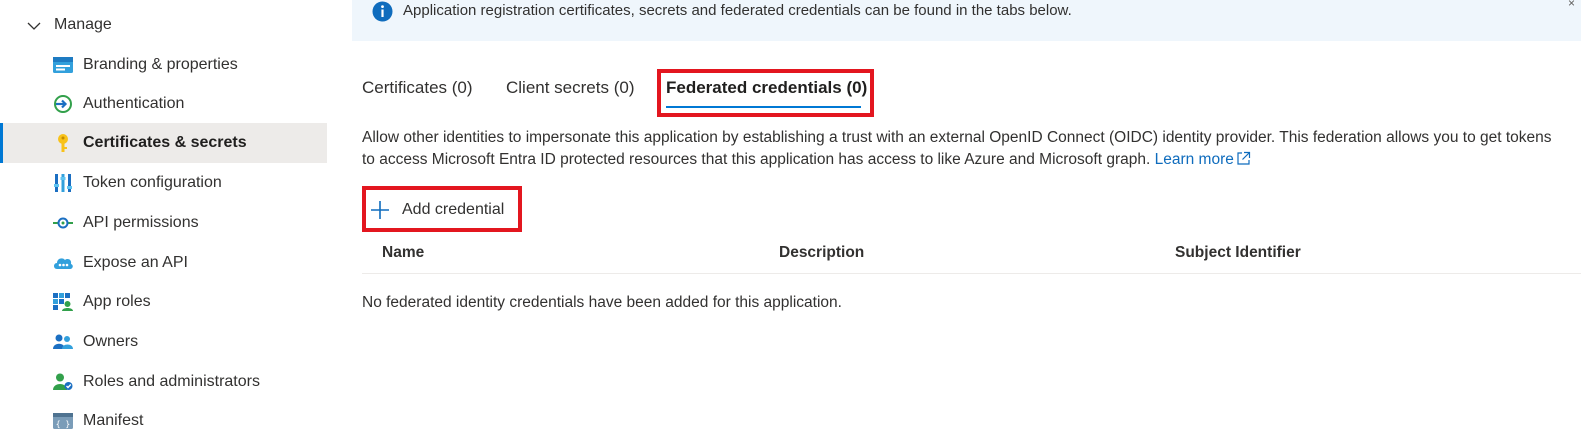 The image size is (1581, 438). Describe the element at coordinates (1238, 253) in the screenshot. I see `column-header-subject-identifier: Subject Identifier` at that location.